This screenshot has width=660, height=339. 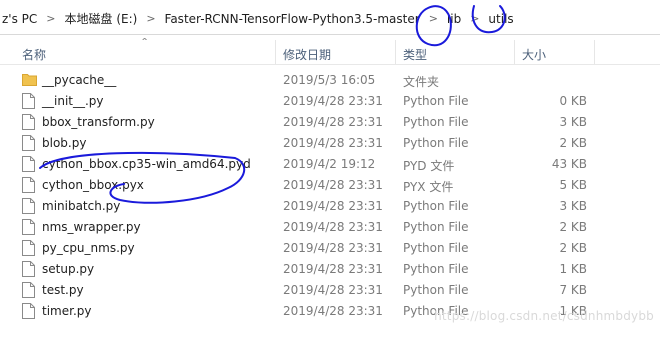 What do you see at coordinates (64, 143) in the screenshot?
I see `file-name: blob.py` at bounding box center [64, 143].